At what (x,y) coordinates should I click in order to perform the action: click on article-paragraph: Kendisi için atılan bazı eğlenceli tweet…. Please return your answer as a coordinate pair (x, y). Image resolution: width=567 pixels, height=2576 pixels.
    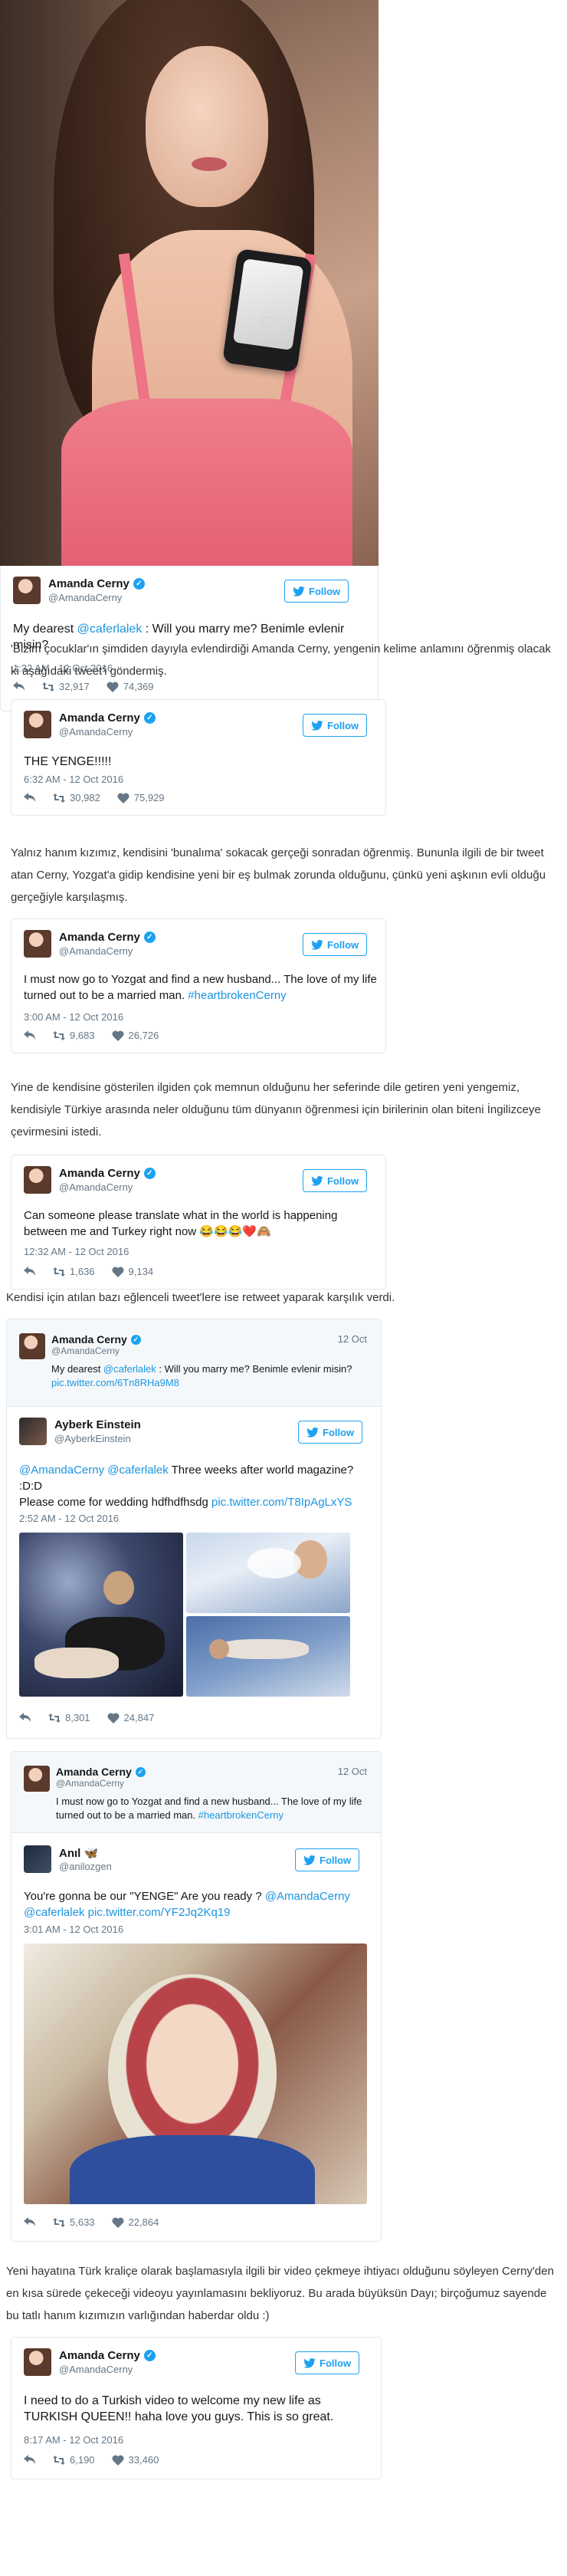
    Looking at the image, I should click on (200, 1297).